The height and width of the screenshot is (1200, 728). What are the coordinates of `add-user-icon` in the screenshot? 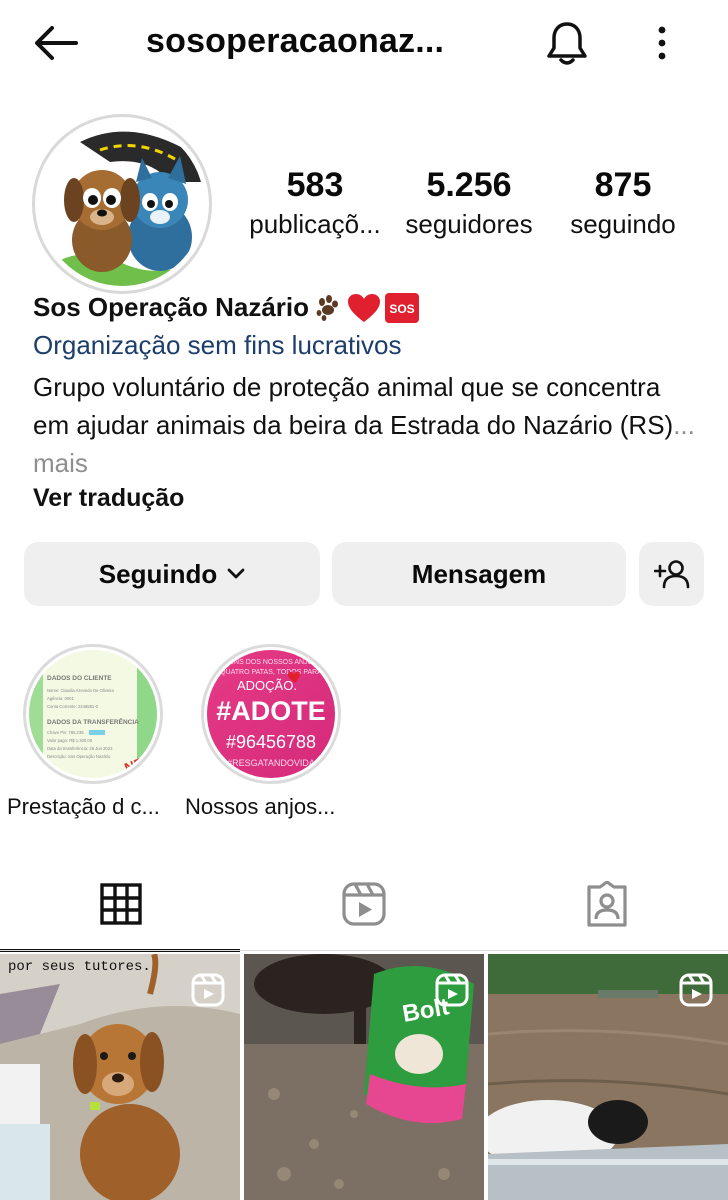 It's located at (671, 574).